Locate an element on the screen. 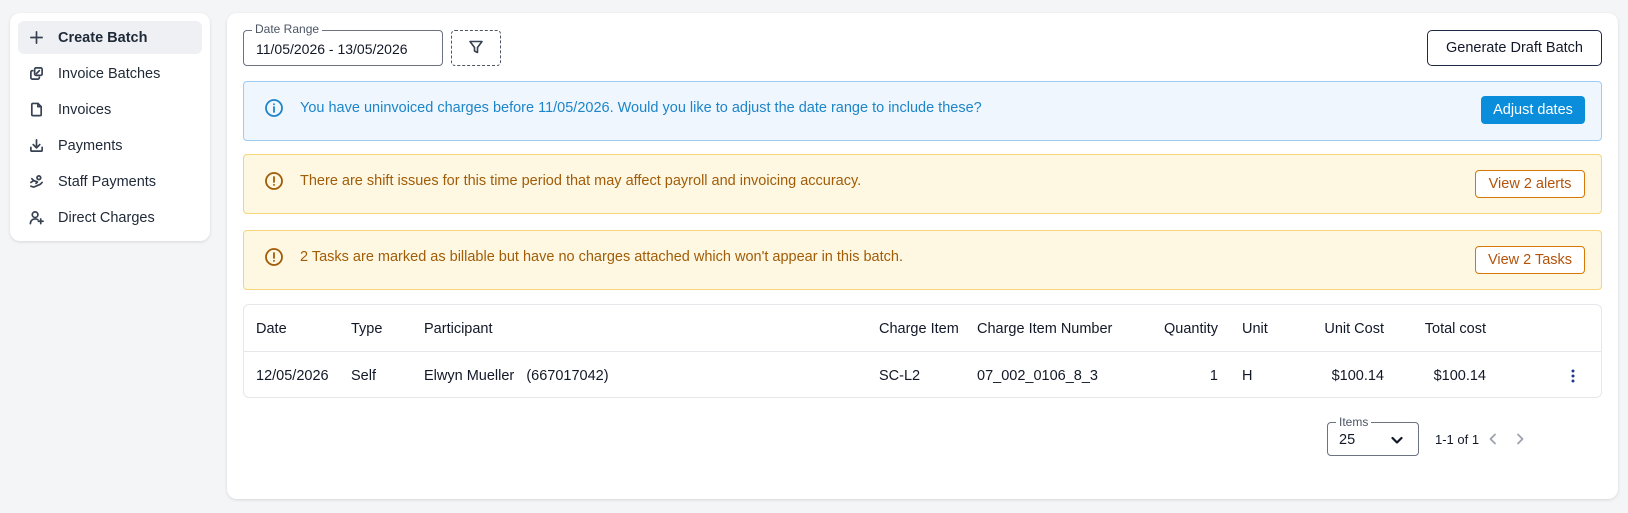 The width and height of the screenshot is (1628, 513). filter-button is located at coordinates (476, 48).